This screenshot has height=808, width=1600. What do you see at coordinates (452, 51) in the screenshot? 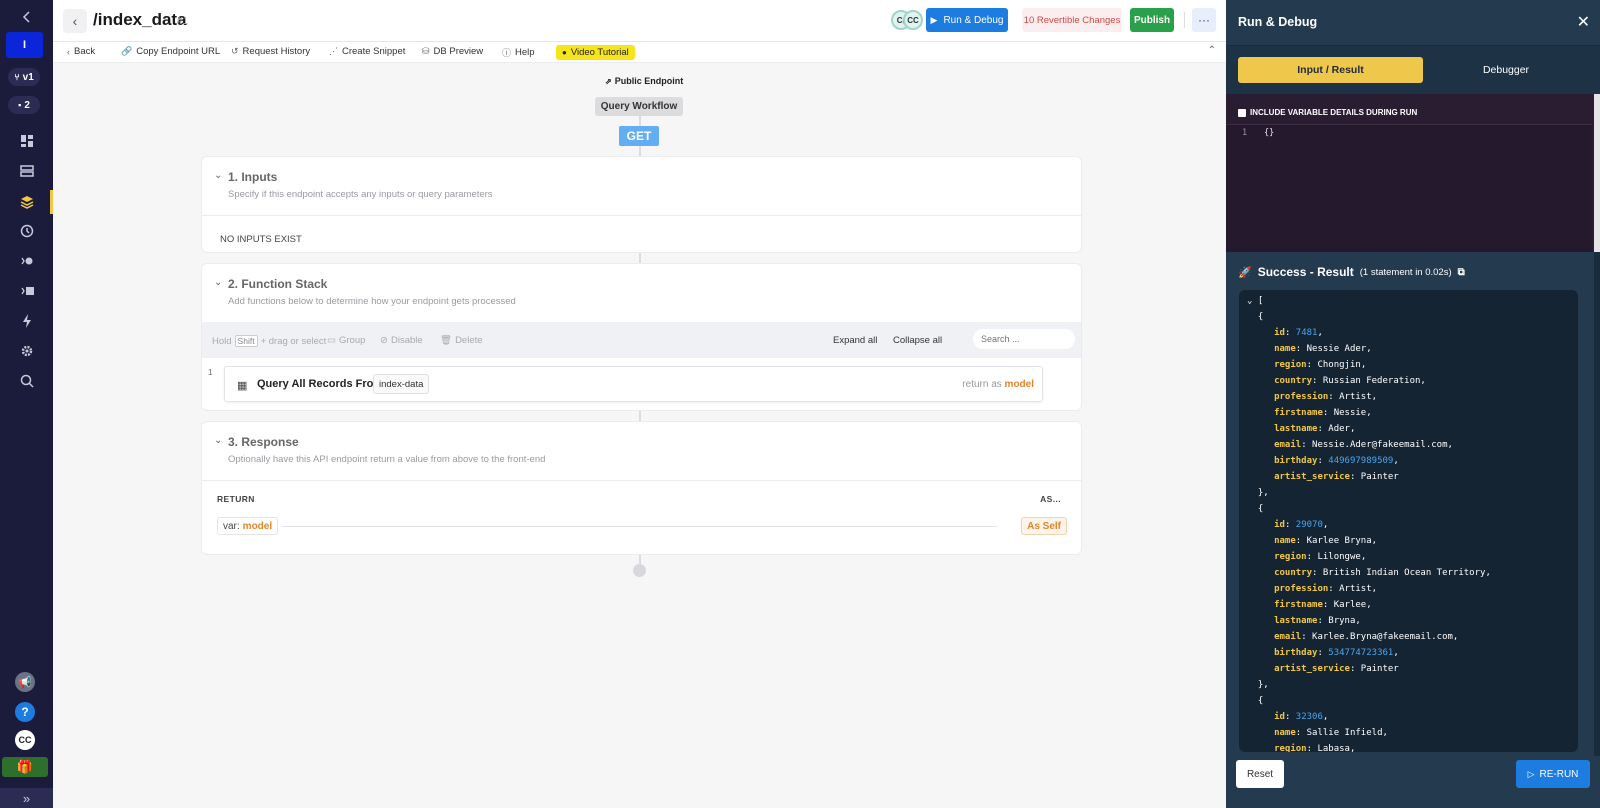
I see `db-preview-link: ⛁ DB Preview` at bounding box center [452, 51].